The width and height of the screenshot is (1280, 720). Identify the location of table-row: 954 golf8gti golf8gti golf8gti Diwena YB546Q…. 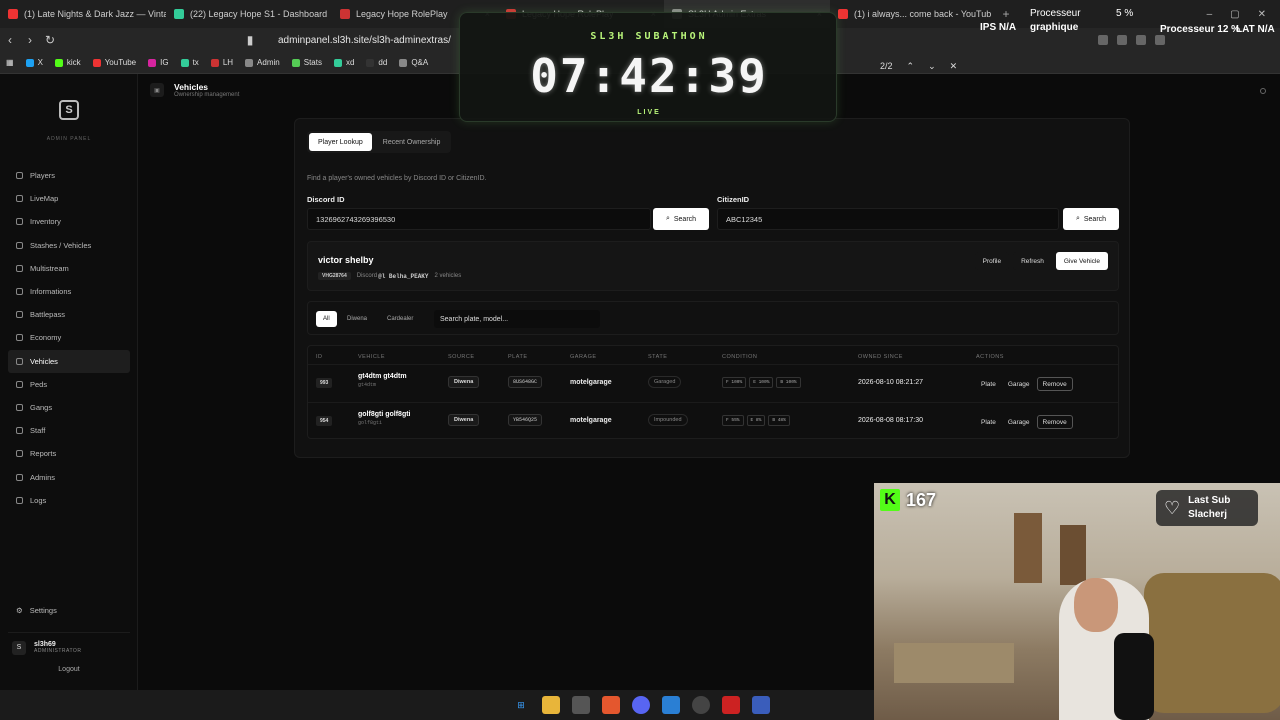
(713, 421).